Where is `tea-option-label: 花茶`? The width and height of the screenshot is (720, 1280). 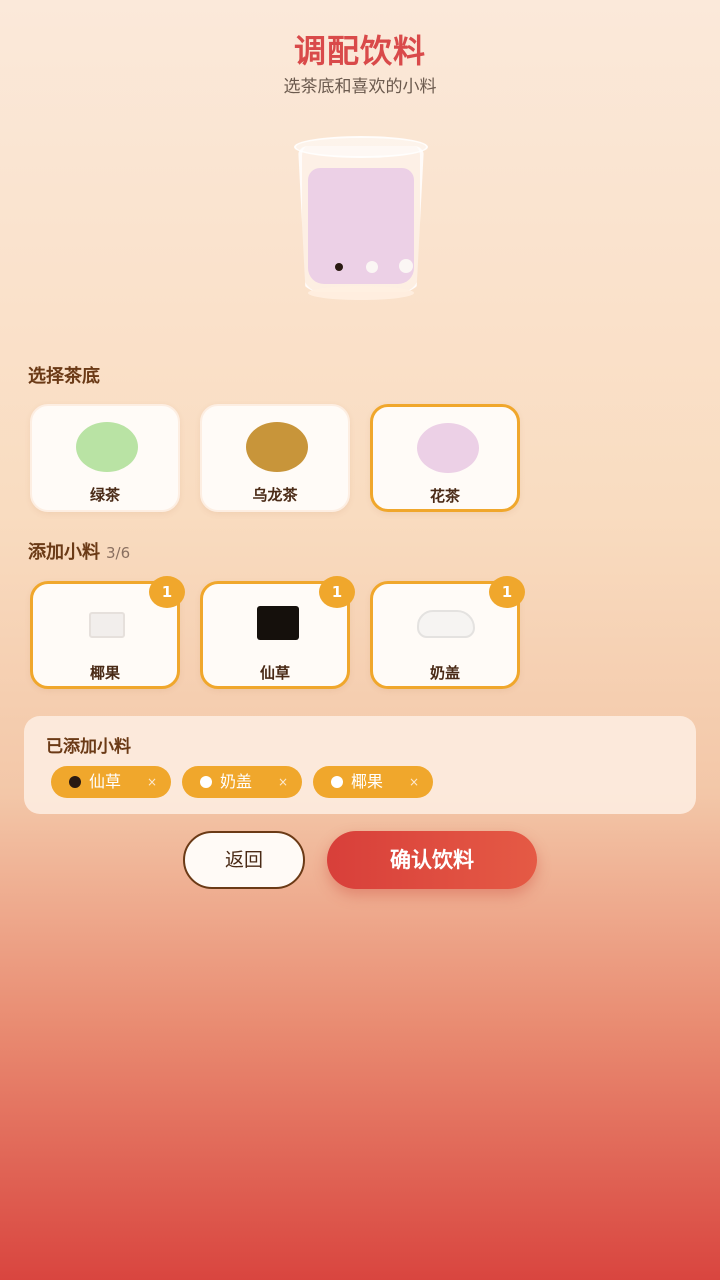 tea-option-label: 花茶 is located at coordinates (444, 496).